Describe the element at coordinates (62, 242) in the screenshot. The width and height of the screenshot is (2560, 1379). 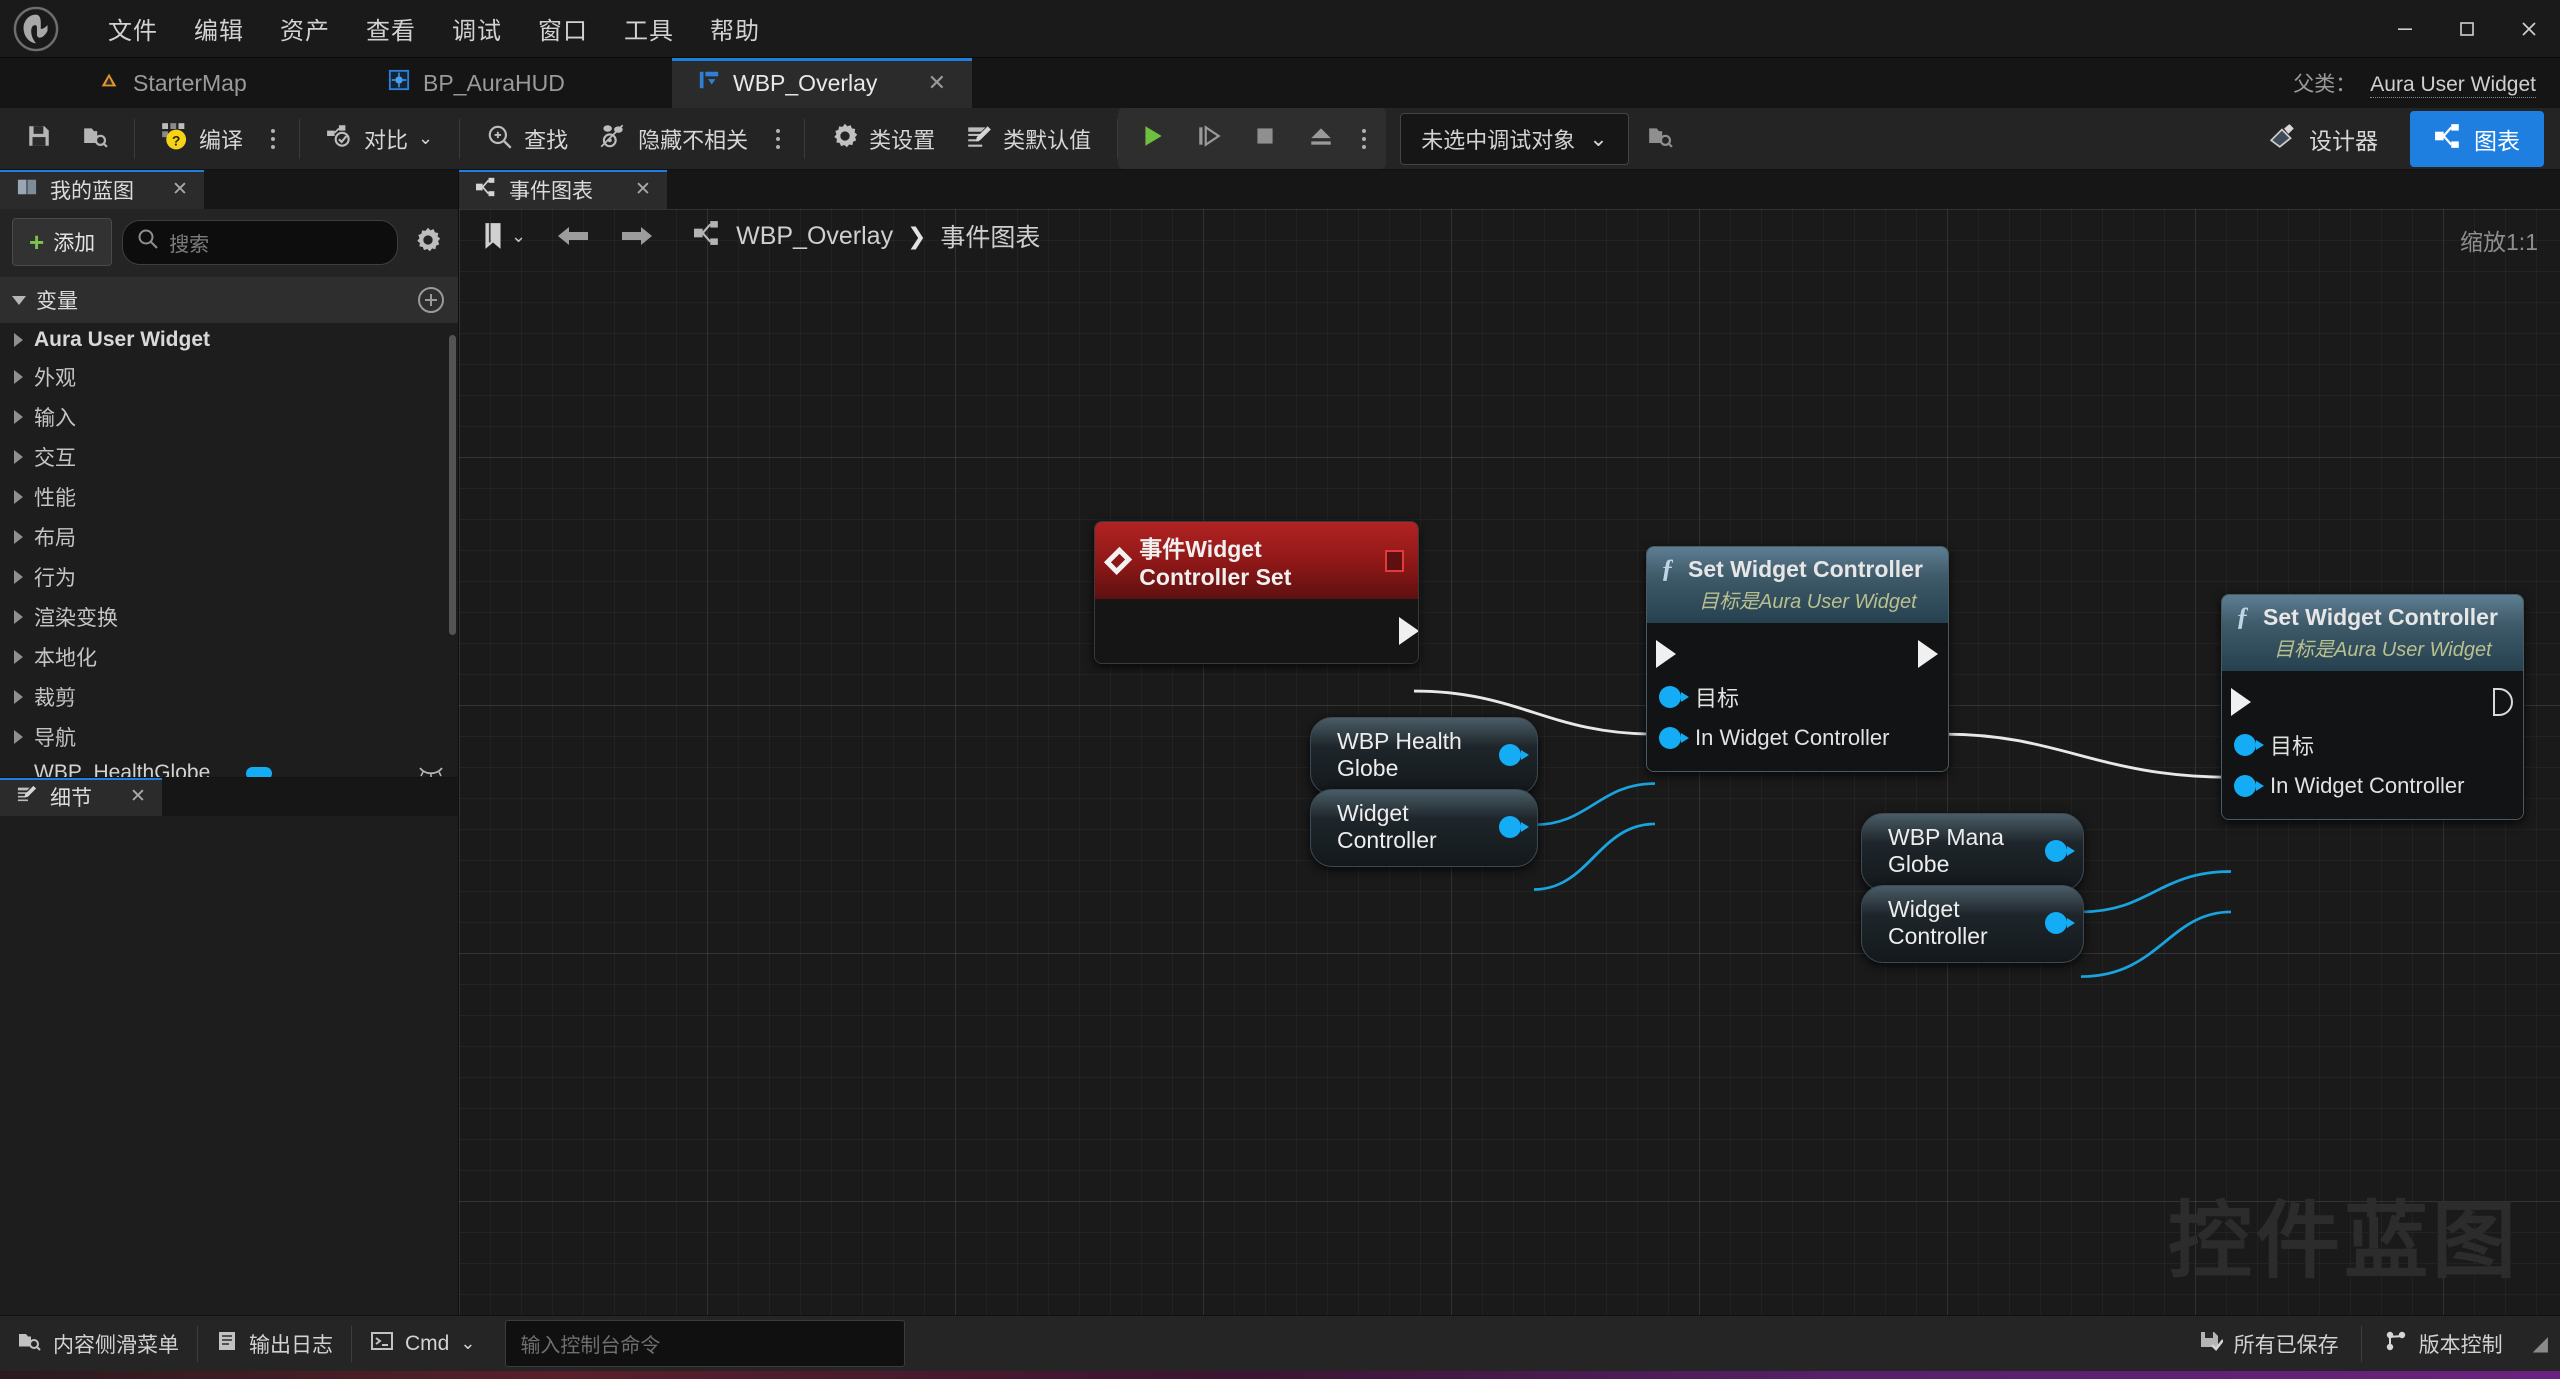
I see `add-button: + 添加` at that location.